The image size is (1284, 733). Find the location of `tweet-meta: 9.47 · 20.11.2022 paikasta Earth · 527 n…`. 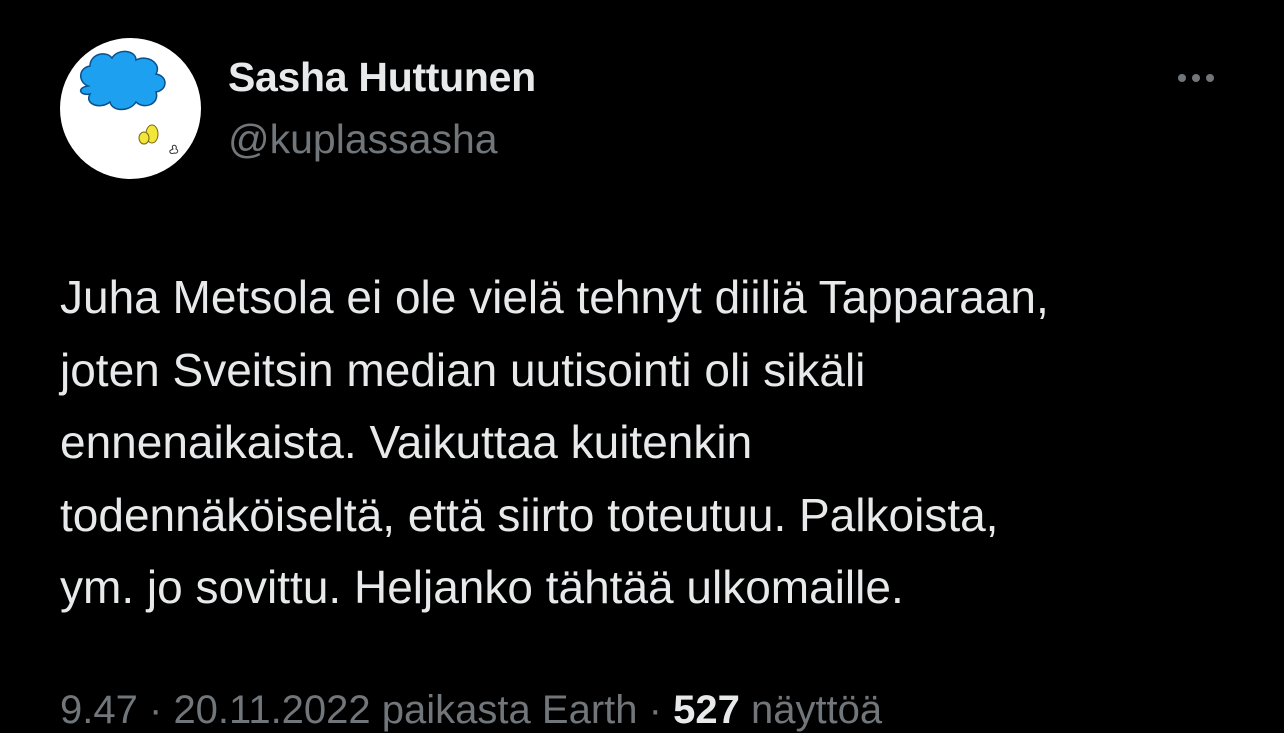

tweet-meta: 9.47 · 20.11.2022 paikasta Earth · 527 n… is located at coordinates (471, 710).